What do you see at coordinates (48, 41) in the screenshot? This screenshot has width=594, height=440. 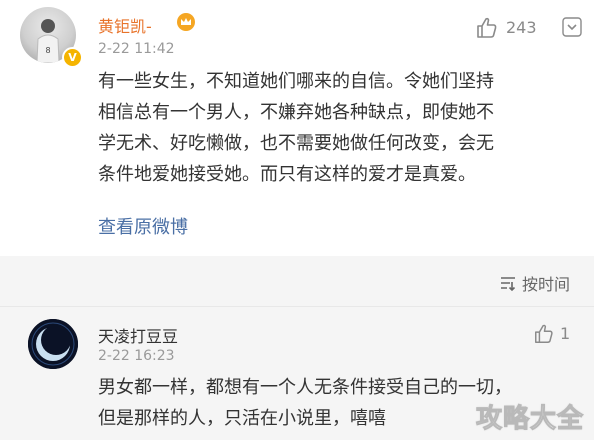 I see `person-silhouette-icon: 8` at bounding box center [48, 41].